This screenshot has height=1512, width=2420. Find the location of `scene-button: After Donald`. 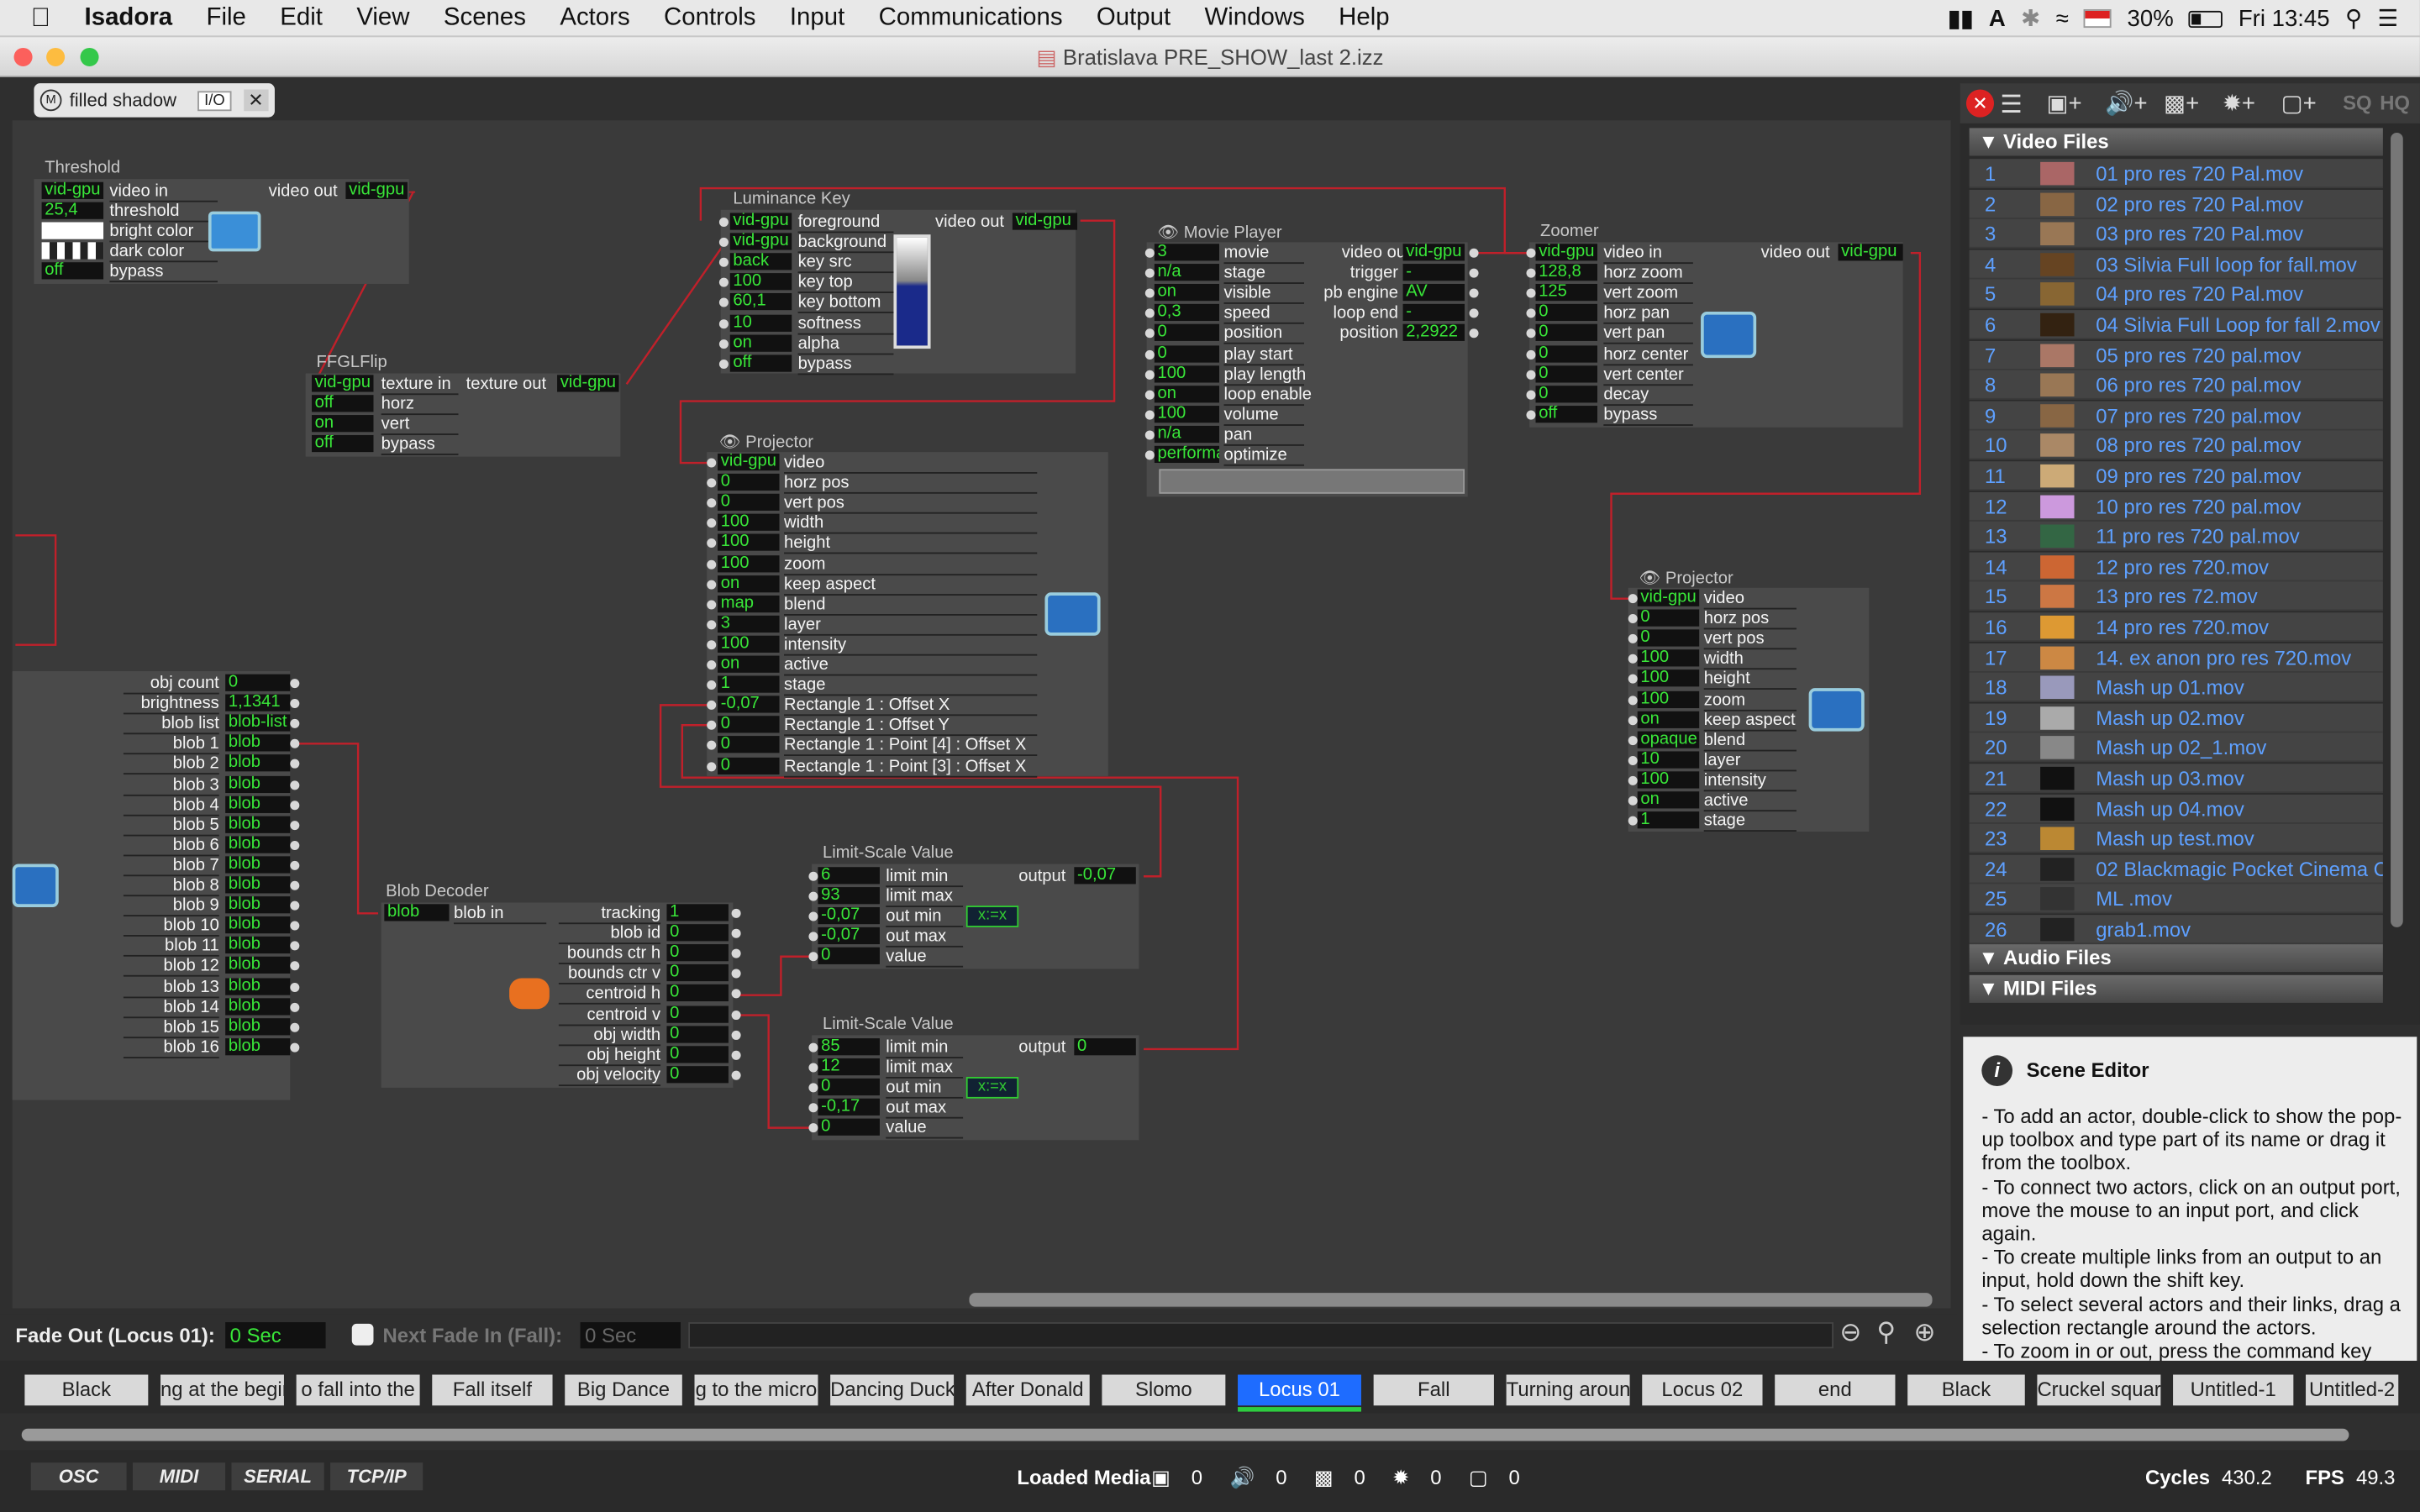

scene-button: After Donald is located at coordinates (1027, 1390).